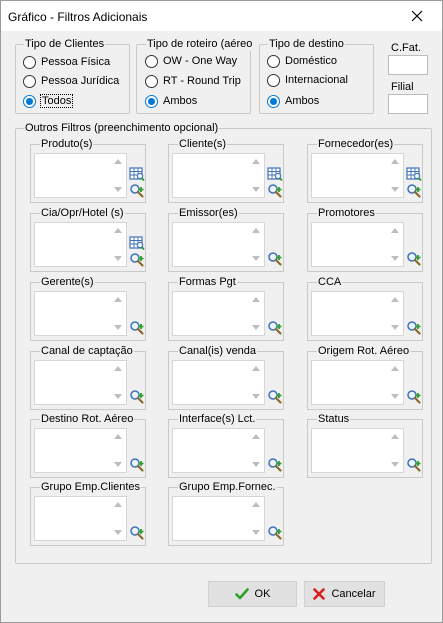  Describe the element at coordinates (344, 594) in the screenshot. I see `cancel-button: Cancelar` at that location.